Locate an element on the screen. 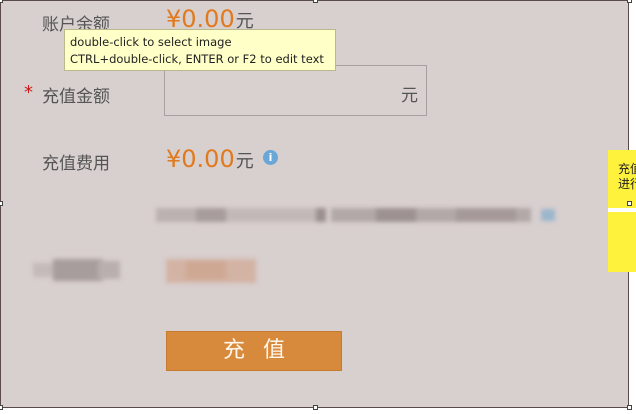 Image resolution: width=636 pixels, height=414 pixels. fee-unit: 元 is located at coordinates (244, 161).